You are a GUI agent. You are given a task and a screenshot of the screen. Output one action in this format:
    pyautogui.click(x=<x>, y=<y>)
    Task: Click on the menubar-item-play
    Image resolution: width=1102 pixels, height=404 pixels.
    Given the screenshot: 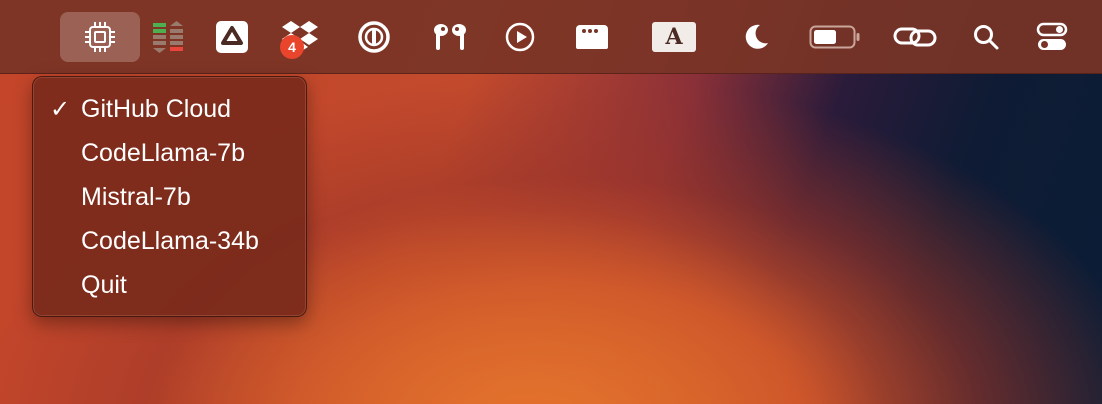 What is the action you would take?
    pyautogui.click(x=520, y=37)
    